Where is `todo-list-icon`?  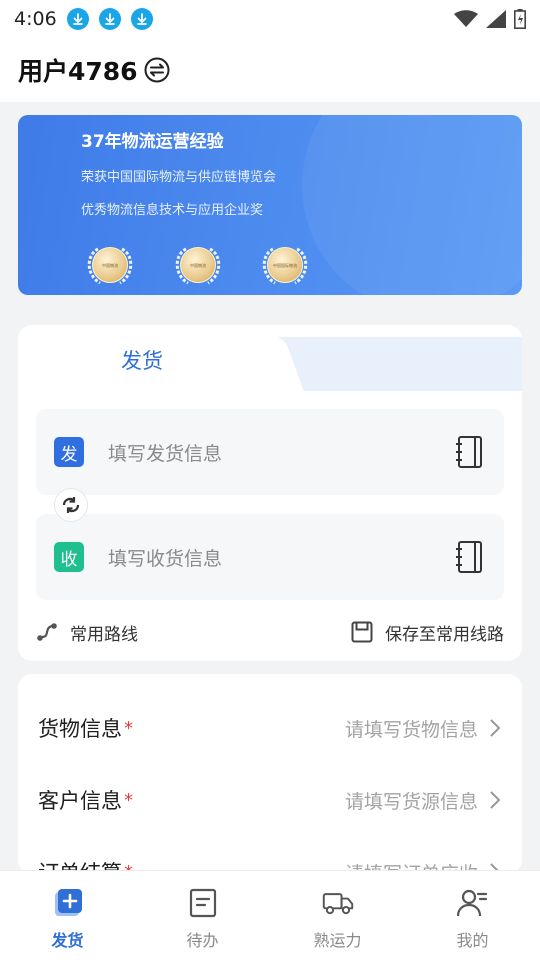
todo-list-icon is located at coordinates (203, 903).